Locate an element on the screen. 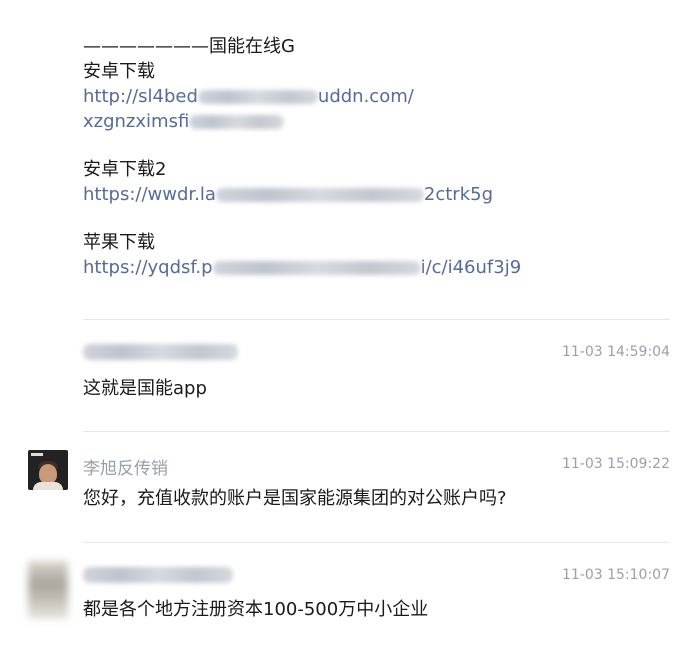 This screenshot has width=700, height=645. comment-nickname: 李旭反传销 is located at coordinates (125, 466).